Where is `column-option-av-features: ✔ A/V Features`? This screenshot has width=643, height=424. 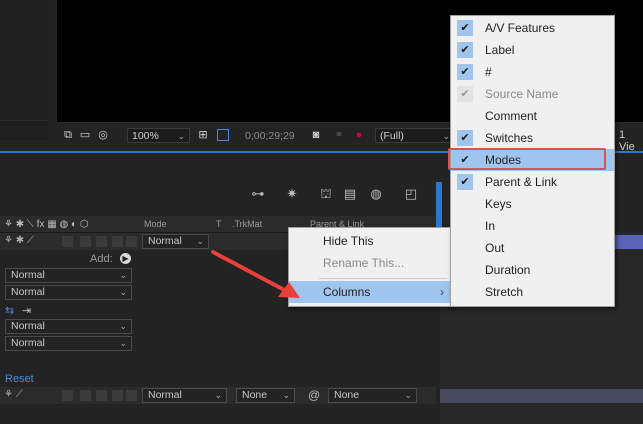
column-option-av-features: ✔ A/V Features is located at coordinates (532, 28).